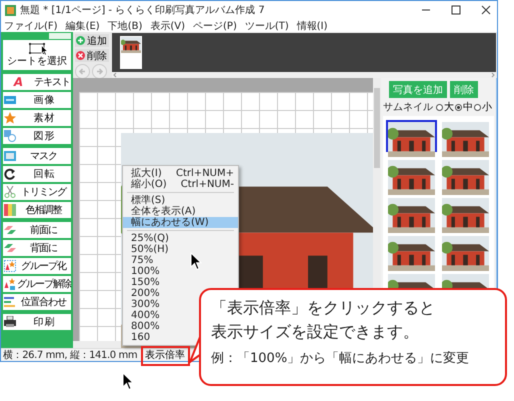  Describe the element at coordinates (37, 302) in the screenshot. I see `tool-button: 位置合わせ` at that location.